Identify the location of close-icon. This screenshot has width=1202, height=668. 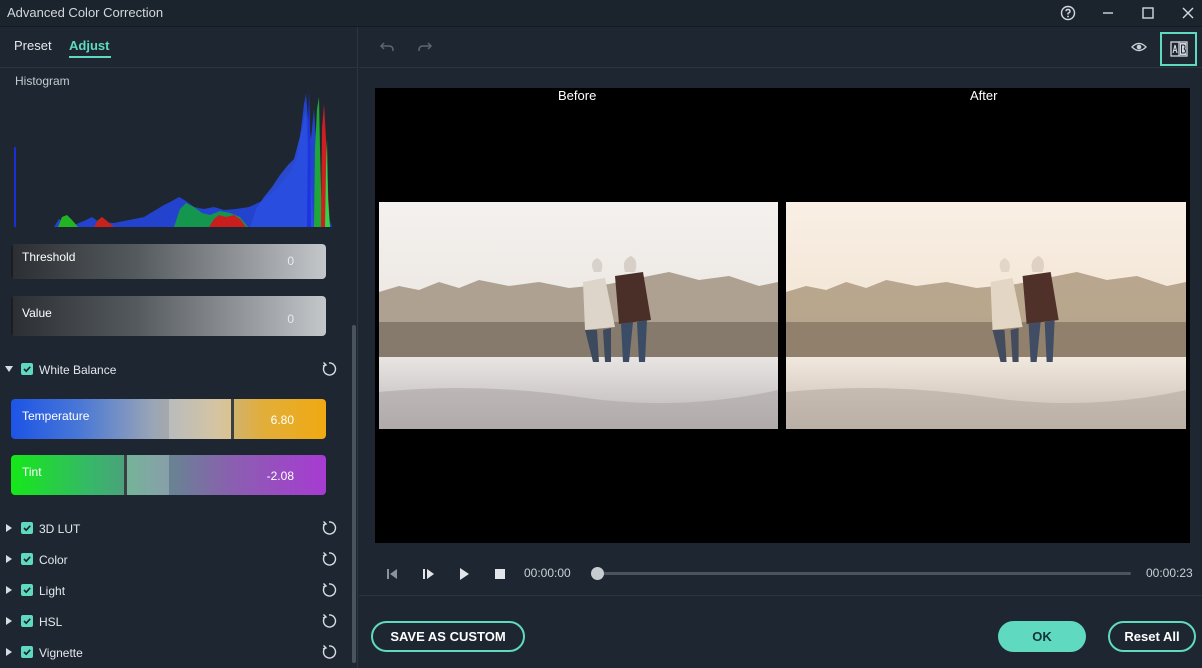
(1188, 13).